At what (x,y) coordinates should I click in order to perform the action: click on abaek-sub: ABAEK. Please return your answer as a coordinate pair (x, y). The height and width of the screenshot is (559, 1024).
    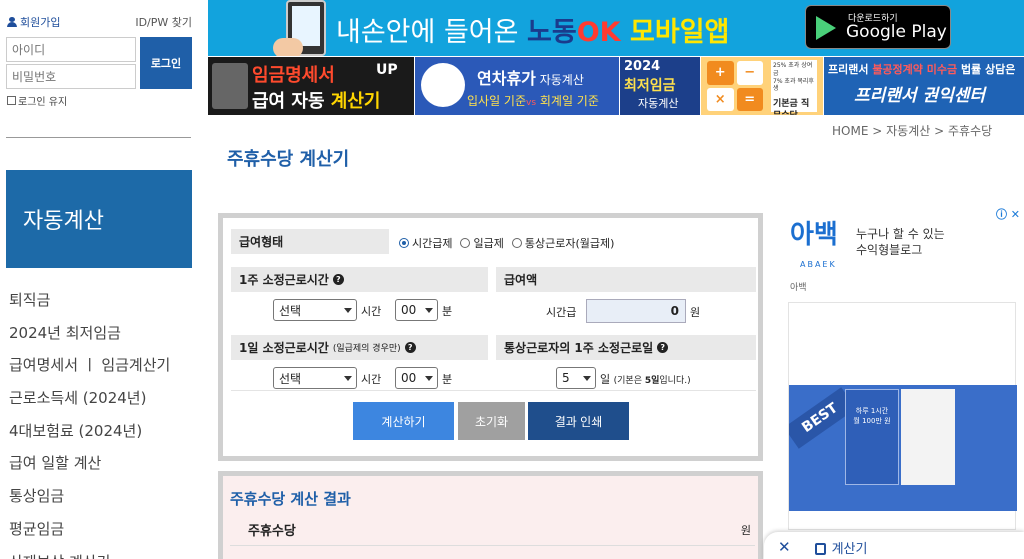
    Looking at the image, I should click on (818, 264).